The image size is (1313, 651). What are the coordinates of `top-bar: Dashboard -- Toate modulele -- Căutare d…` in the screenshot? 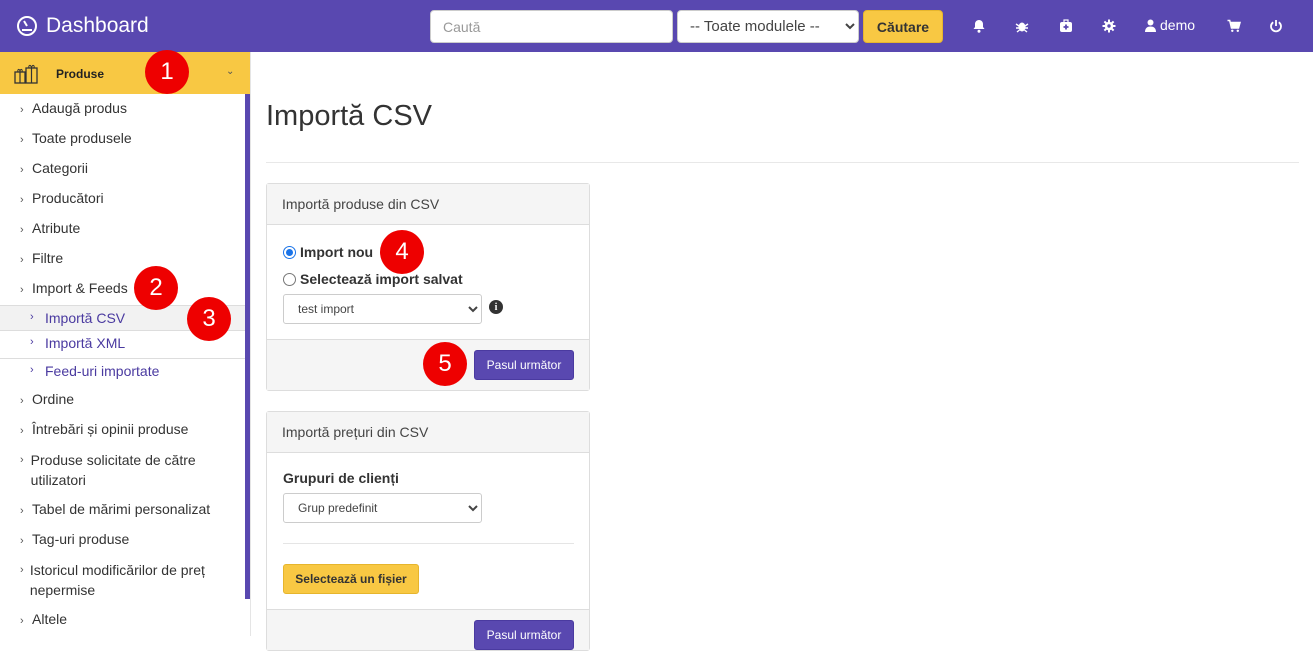 It's located at (656, 26).